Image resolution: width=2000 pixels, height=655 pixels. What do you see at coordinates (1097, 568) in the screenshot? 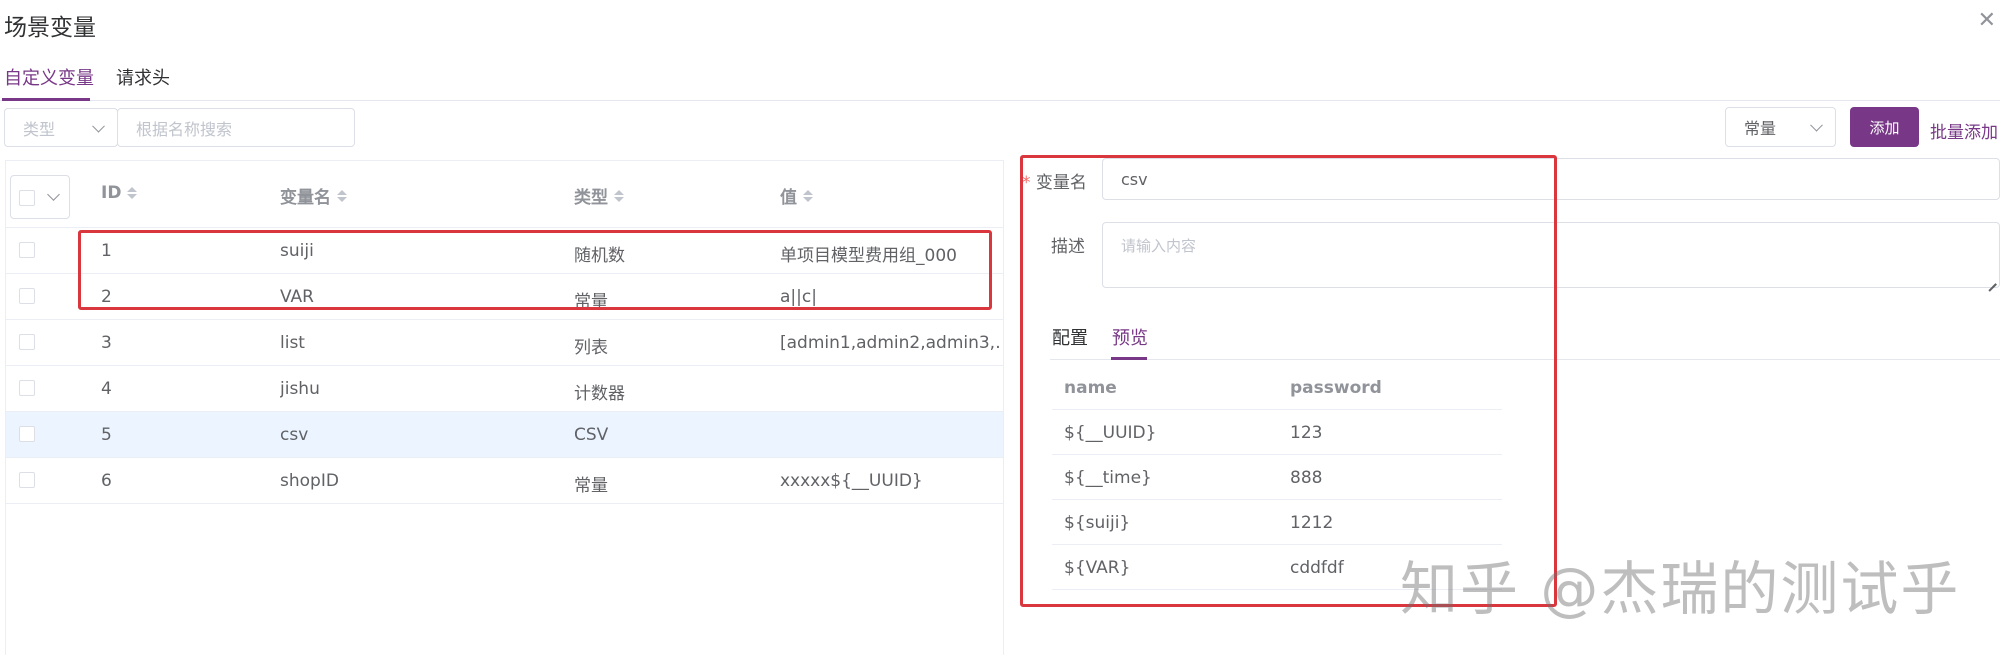
I see `preview-cell-name: ${VAR}` at bounding box center [1097, 568].